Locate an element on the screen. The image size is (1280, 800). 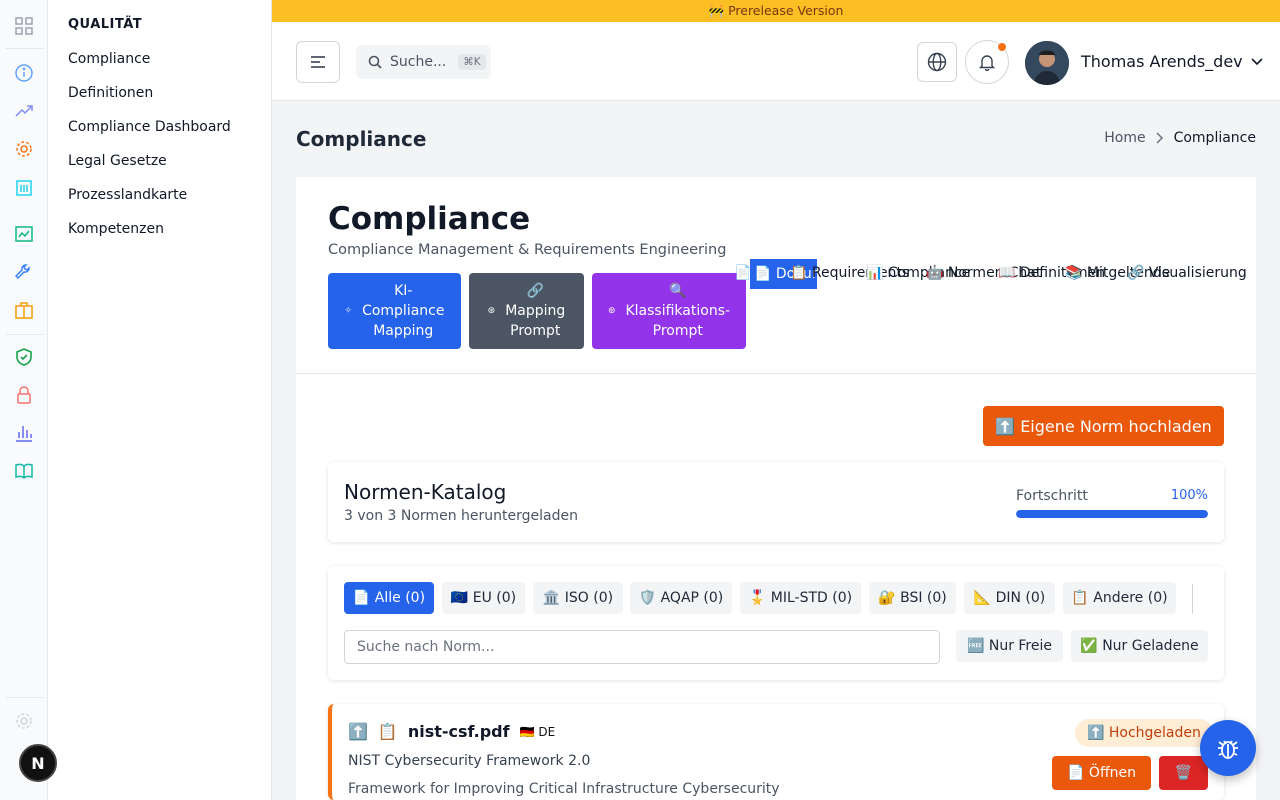
filter-mil-std: 🎖️ MIL-STD (0) is located at coordinates (800, 598).